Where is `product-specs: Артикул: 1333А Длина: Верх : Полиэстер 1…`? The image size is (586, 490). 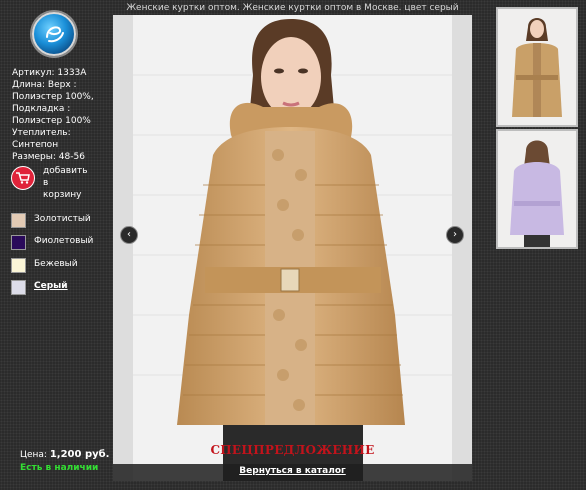
product-specs: Артикул: 1333А Длина: Верх : Полиэстер 1… is located at coordinates (62, 115).